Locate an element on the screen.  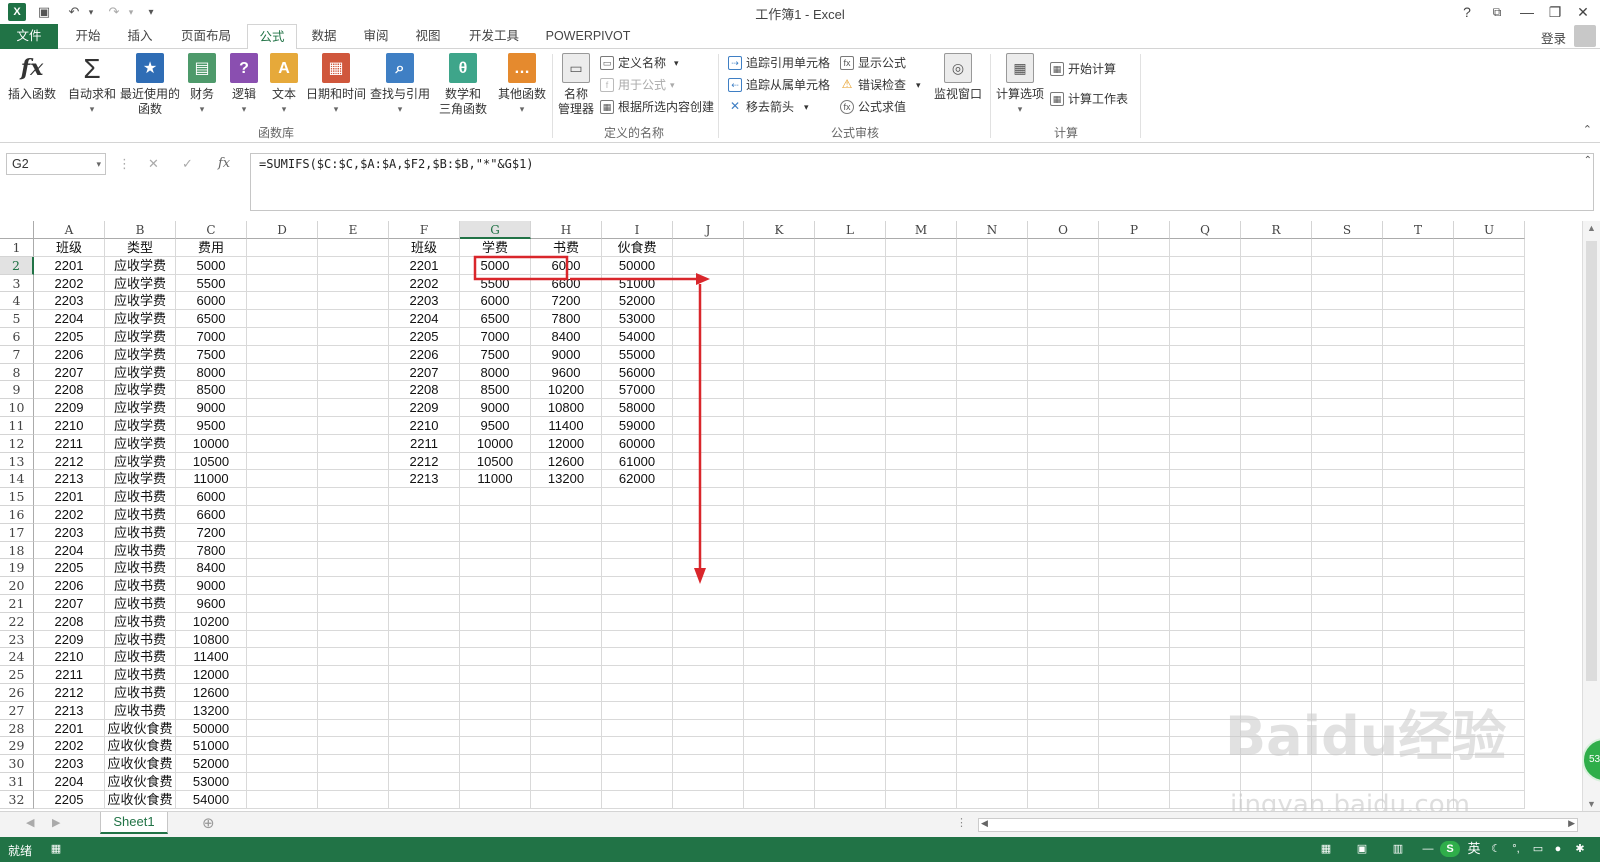
cell-P26 is located at coordinates (1134, 693).